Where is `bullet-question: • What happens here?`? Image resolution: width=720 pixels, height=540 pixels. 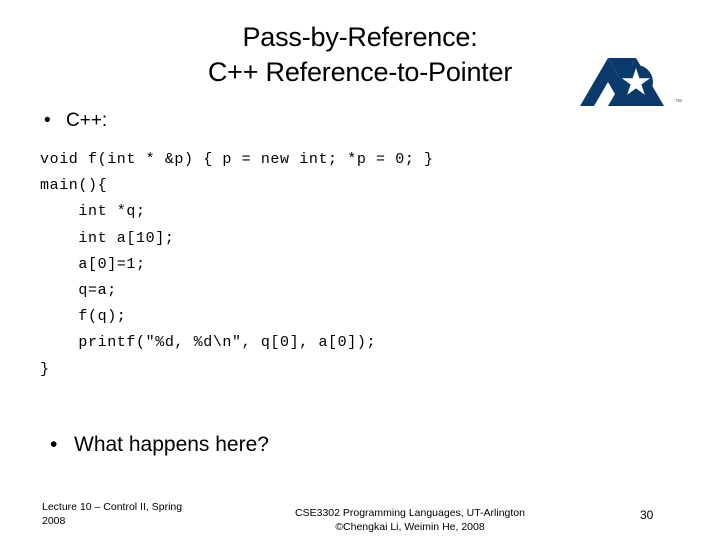 bullet-question: • What happens here? is located at coordinates (159, 444).